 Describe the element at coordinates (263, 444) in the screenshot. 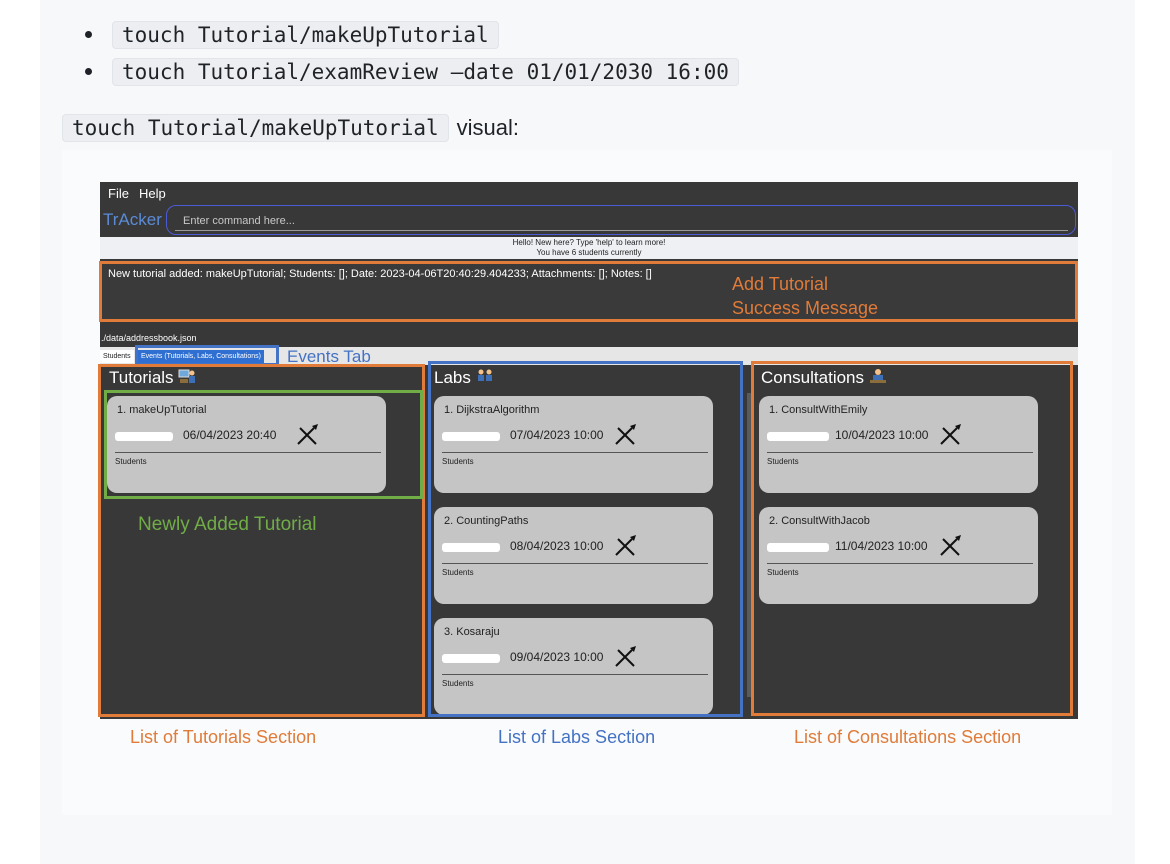

I see `new-tutorial-highlight` at that location.